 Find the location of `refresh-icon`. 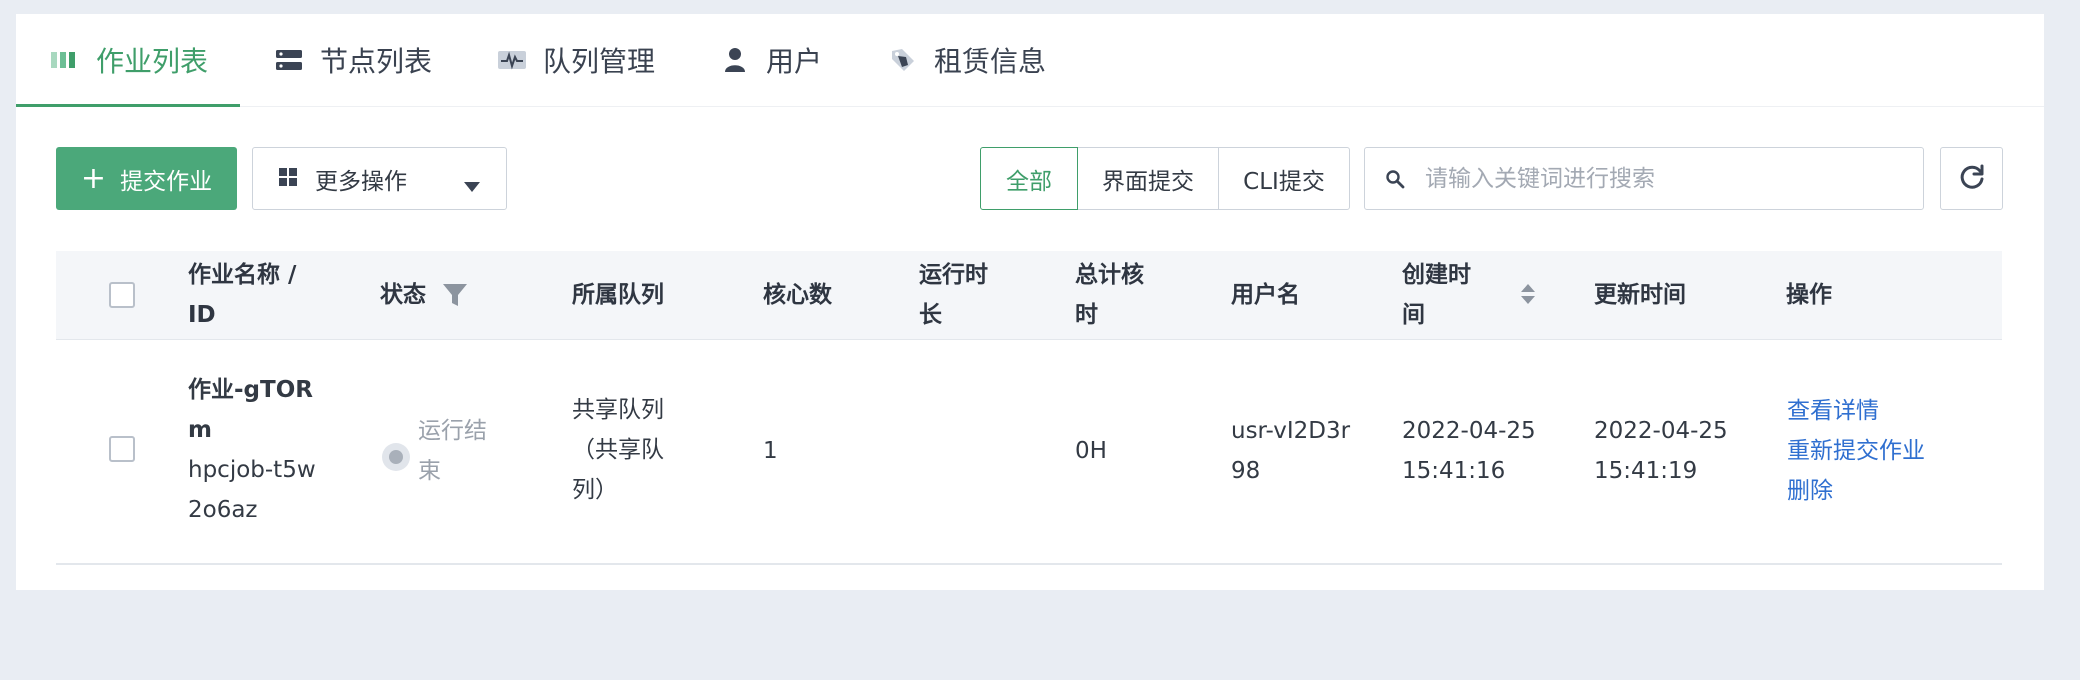

refresh-icon is located at coordinates (1972, 179).